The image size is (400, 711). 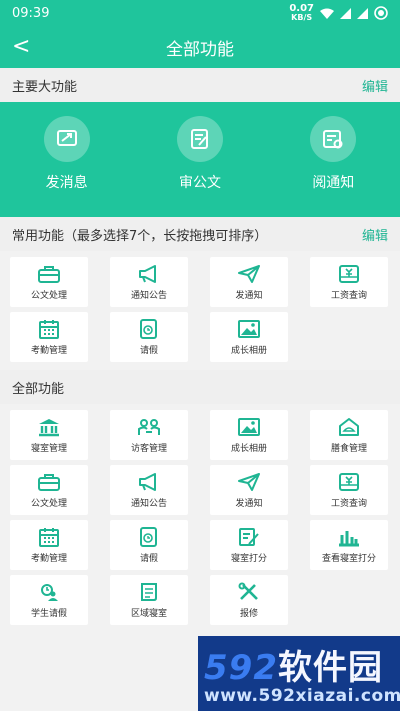 What do you see at coordinates (200, 13) in the screenshot?
I see `status-bar: 09:39 0.07 KB/S` at bounding box center [200, 13].